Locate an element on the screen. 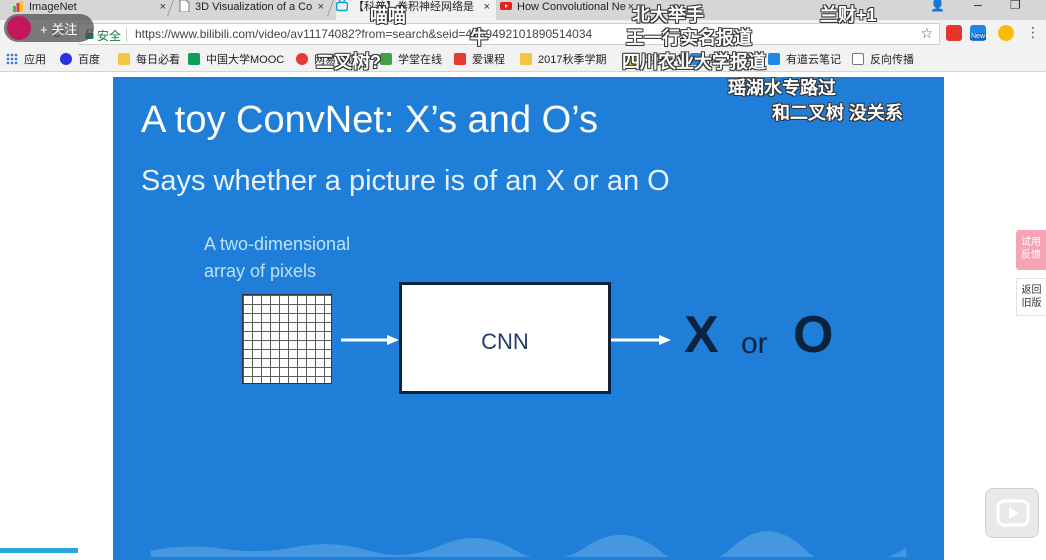 This screenshot has width=1046, height=560. slide-title: A toy ConvNet: X’s and O’s is located at coordinates (369, 120).